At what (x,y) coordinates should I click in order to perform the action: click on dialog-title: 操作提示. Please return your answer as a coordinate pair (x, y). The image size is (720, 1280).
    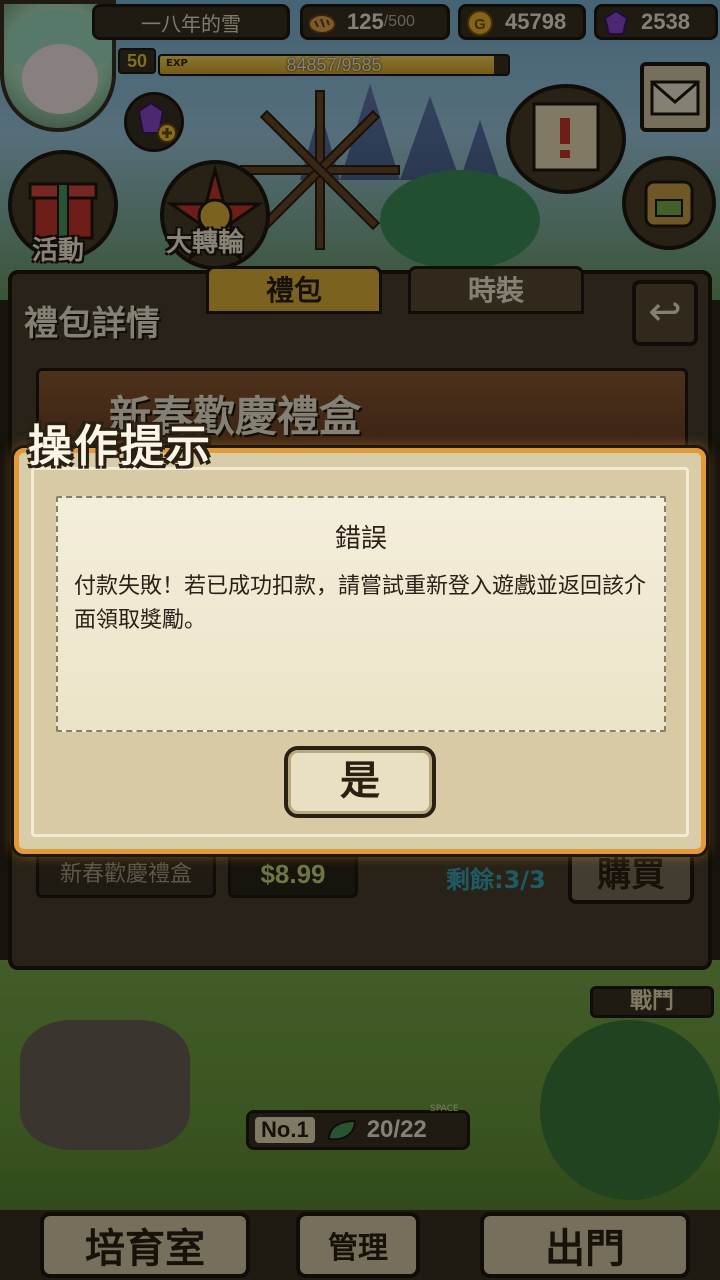
    Looking at the image, I should click on (120, 446).